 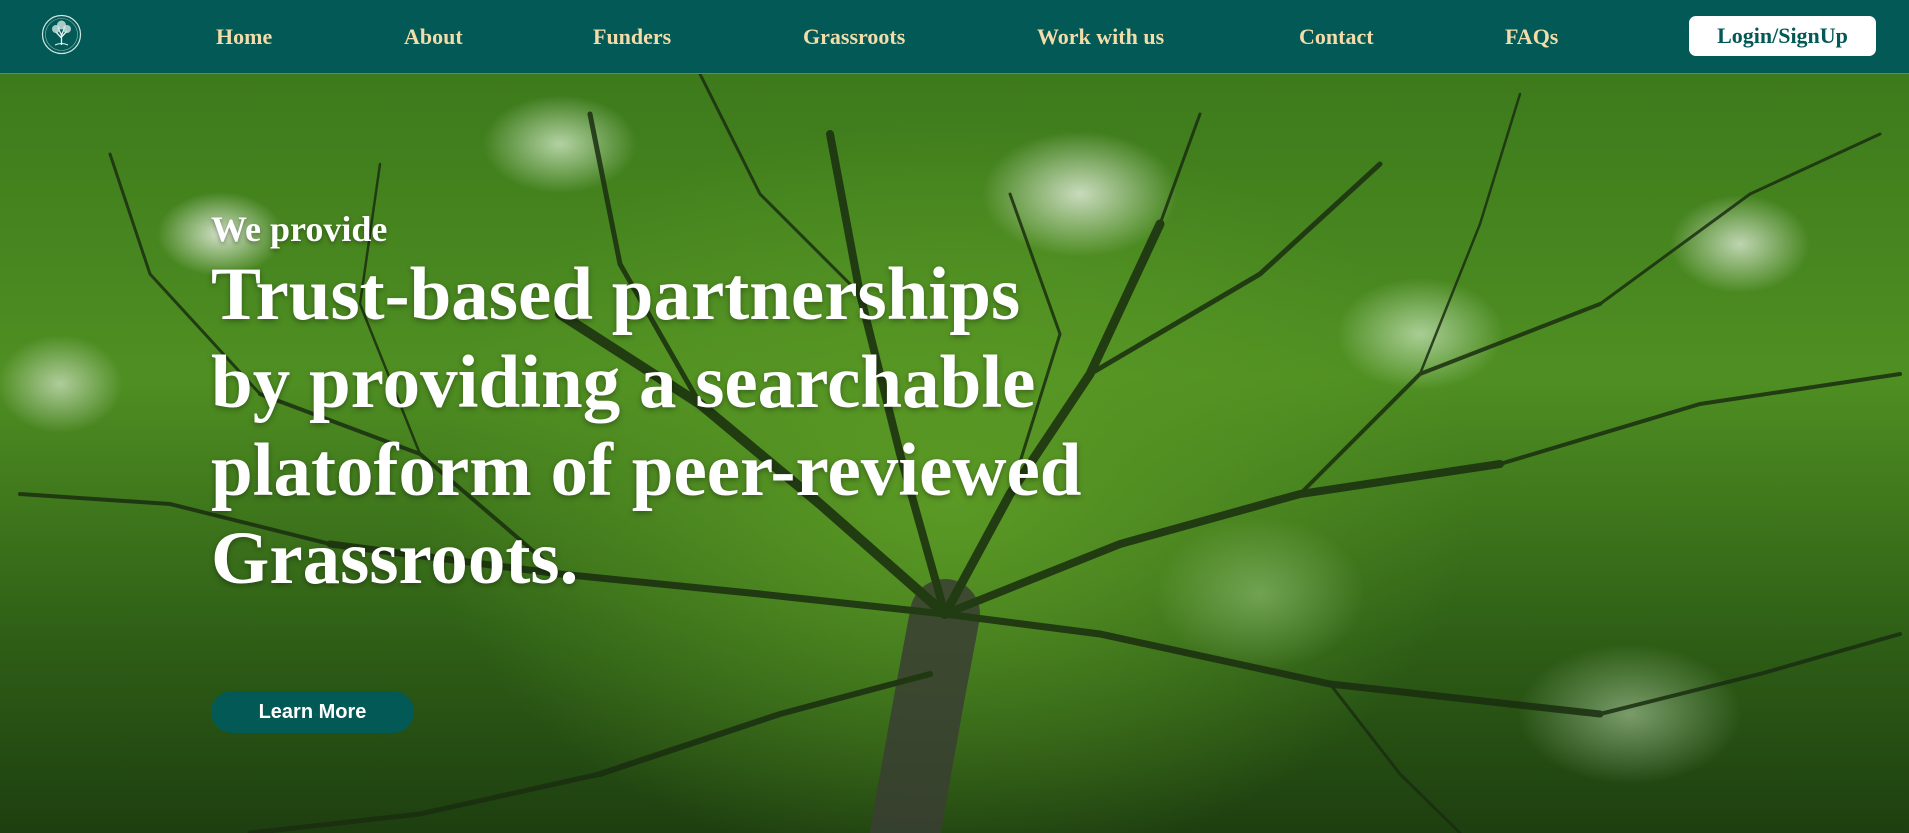 What do you see at coordinates (299, 229) in the screenshot?
I see `hero-eyebrow: We provide` at bounding box center [299, 229].